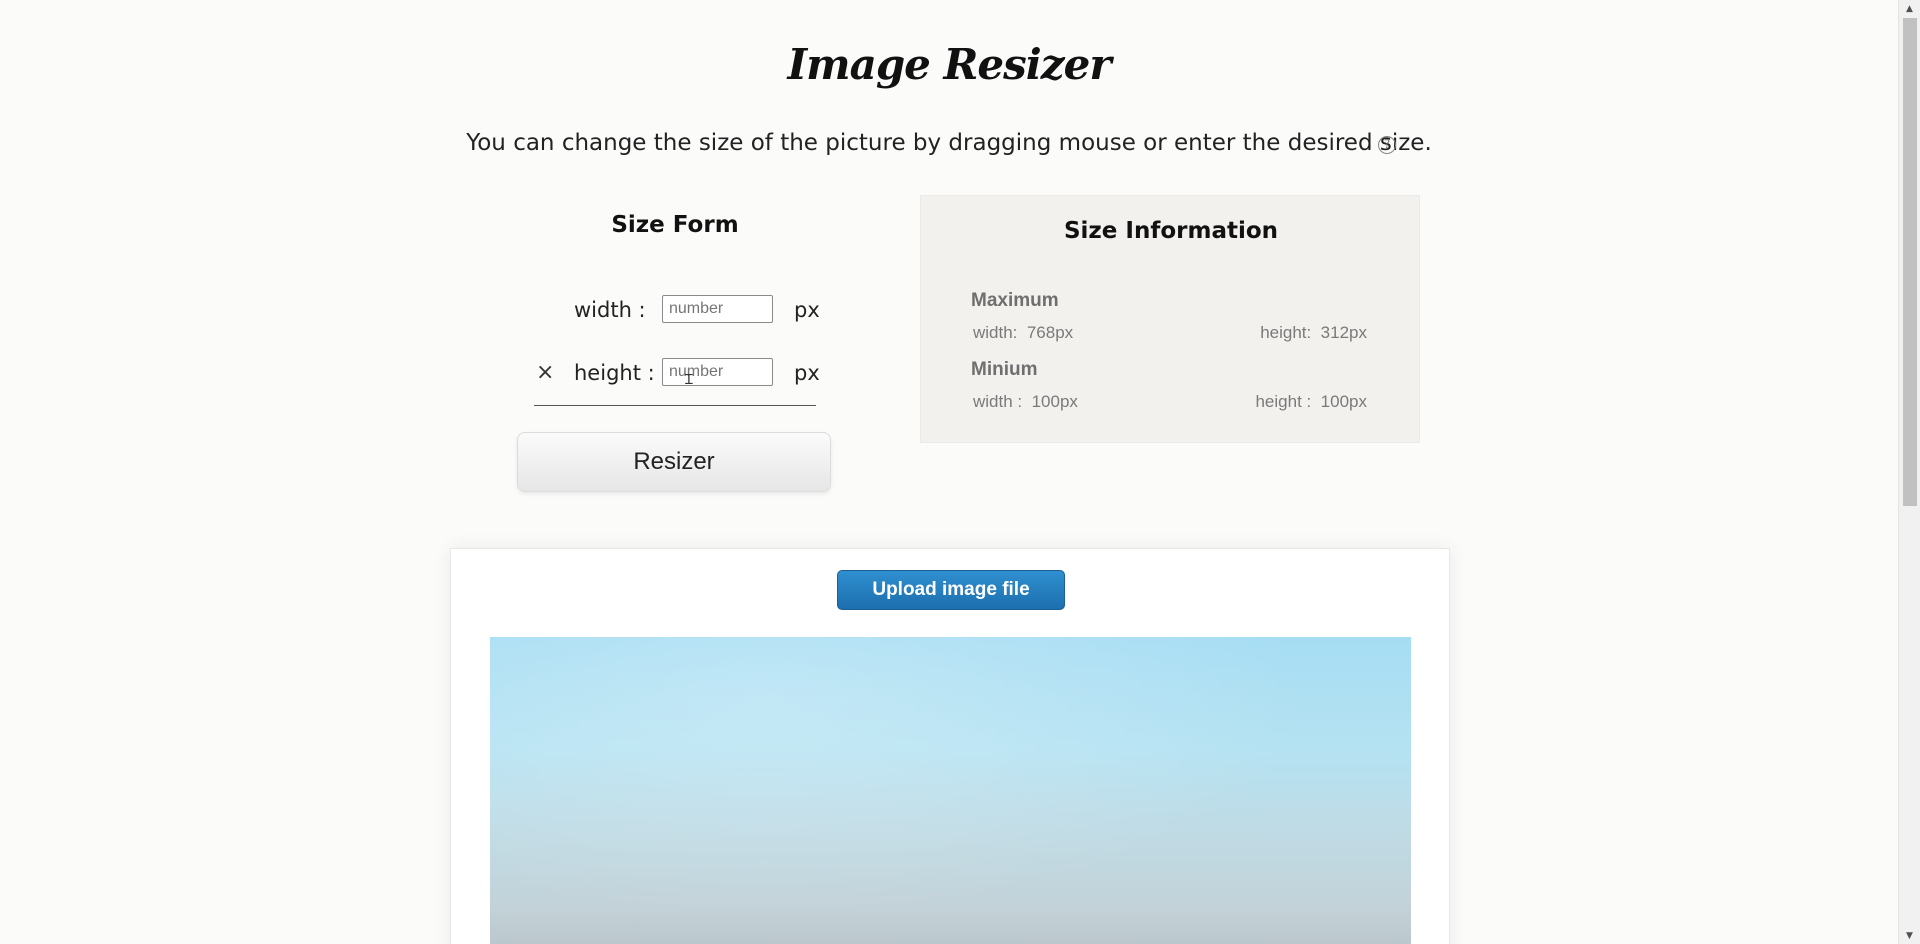 The height and width of the screenshot is (944, 1920). Describe the element at coordinates (674, 462) in the screenshot. I see `resizer-button: Resizer` at that location.